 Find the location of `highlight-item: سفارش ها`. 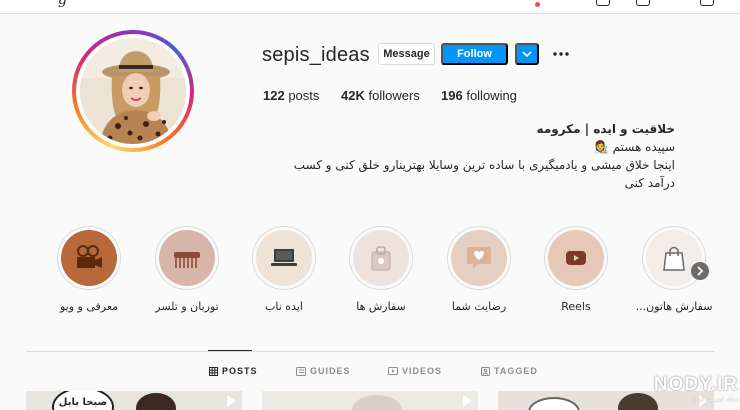

highlight-item: سفارش ها is located at coordinates (381, 269).